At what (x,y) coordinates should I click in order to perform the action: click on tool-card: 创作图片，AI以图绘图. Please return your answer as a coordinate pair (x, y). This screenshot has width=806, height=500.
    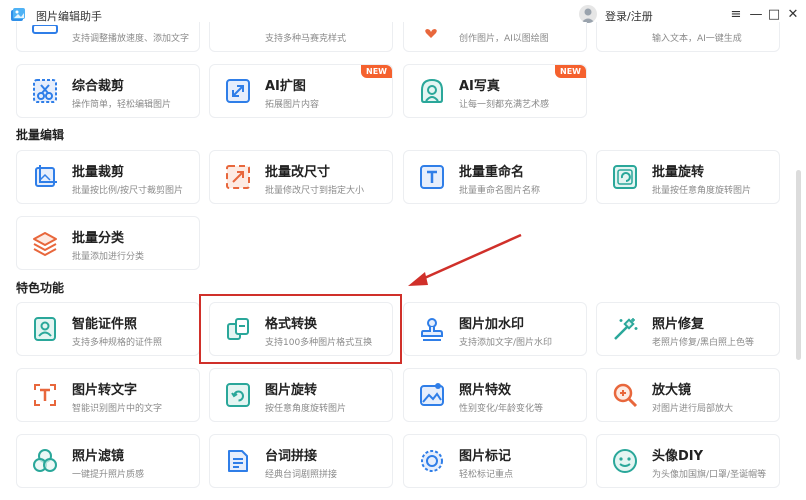
    Looking at the image, I should click on (495, 37).